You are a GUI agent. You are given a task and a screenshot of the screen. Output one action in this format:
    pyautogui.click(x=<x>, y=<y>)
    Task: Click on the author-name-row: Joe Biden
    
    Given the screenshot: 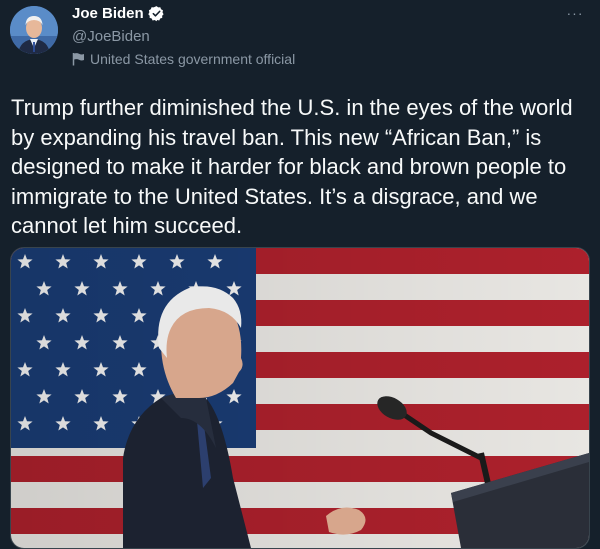 What is the action you would take?
    pyautogui.click(x=118, y=13)
    